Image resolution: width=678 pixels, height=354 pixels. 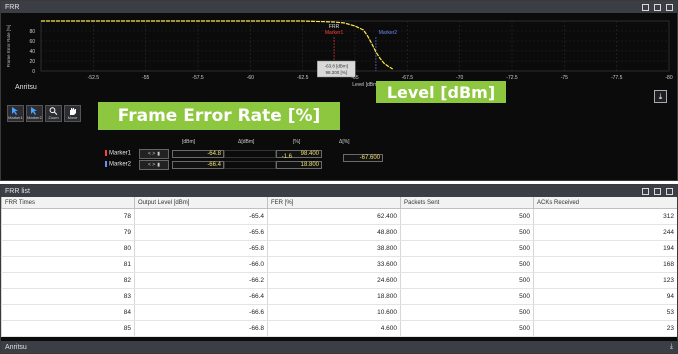 I want to click on column-header: FRR Times, so click(x=68, y=203).